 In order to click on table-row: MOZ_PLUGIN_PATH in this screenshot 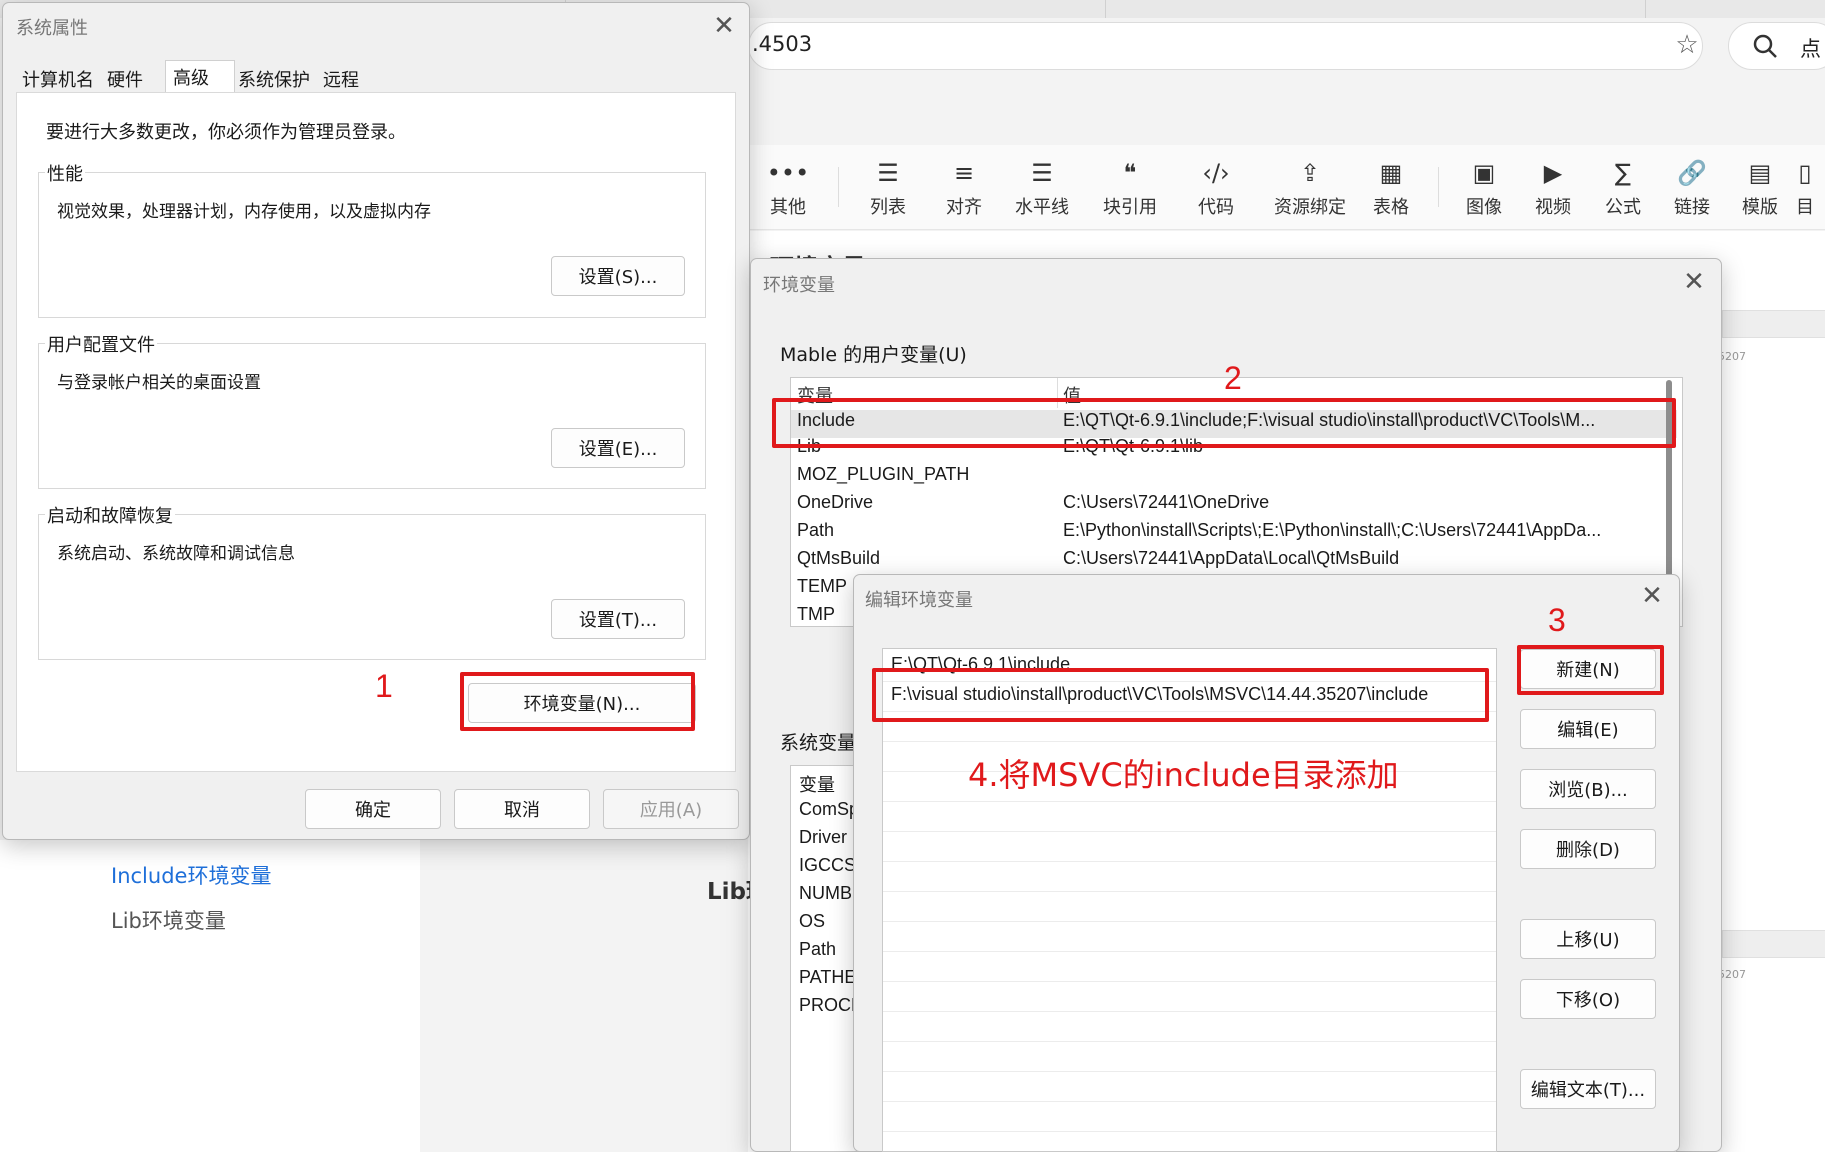, I will do `click(1232, 478)`.